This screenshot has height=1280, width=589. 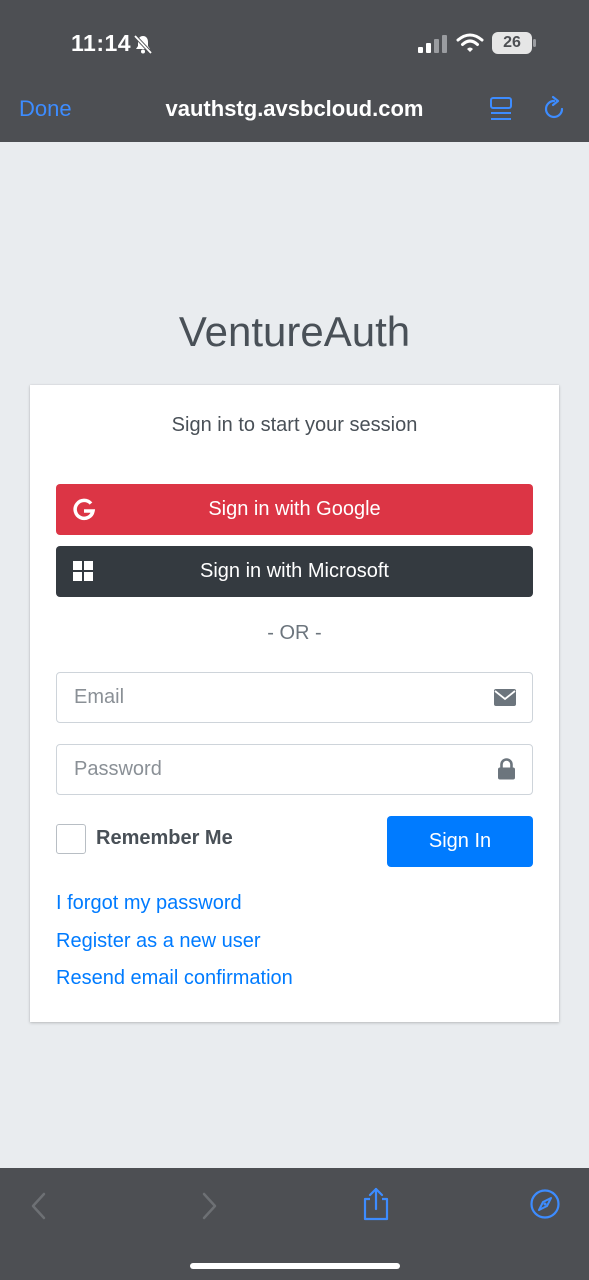 What do you see at coordinates (376, 1204) in the screenshot?
I see `share-icon` at bounding box center [376, 1204].